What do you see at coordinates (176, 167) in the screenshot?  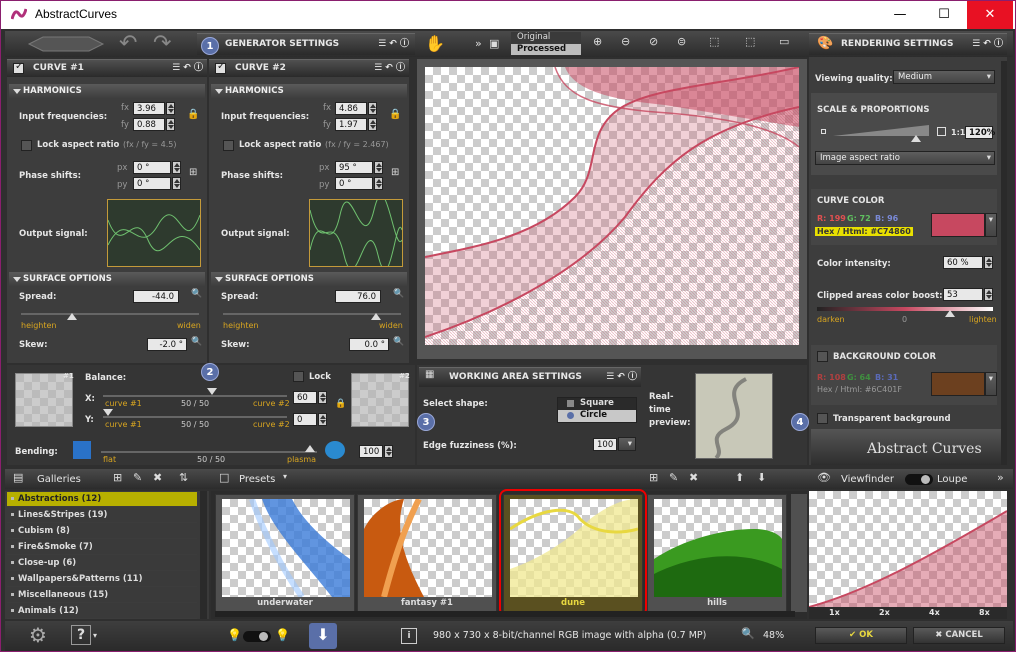 I see `curve1-px-spinner` at bounding box center [176, 167].